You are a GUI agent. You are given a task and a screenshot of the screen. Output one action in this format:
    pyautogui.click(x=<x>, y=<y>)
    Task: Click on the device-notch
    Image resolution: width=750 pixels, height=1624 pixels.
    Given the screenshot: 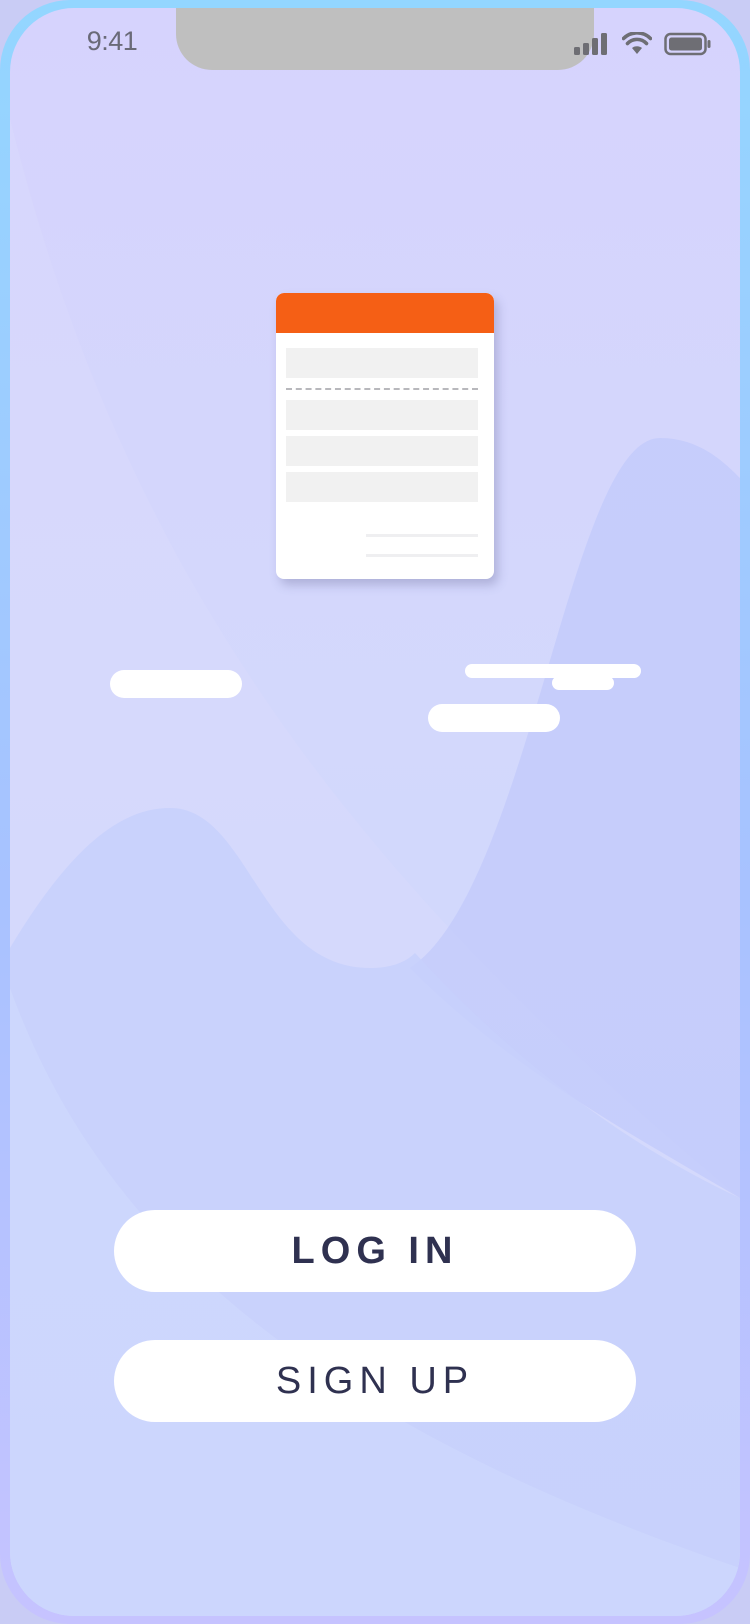 What is the action you would take?
    pyautogui.click(x=385, y=39)
    